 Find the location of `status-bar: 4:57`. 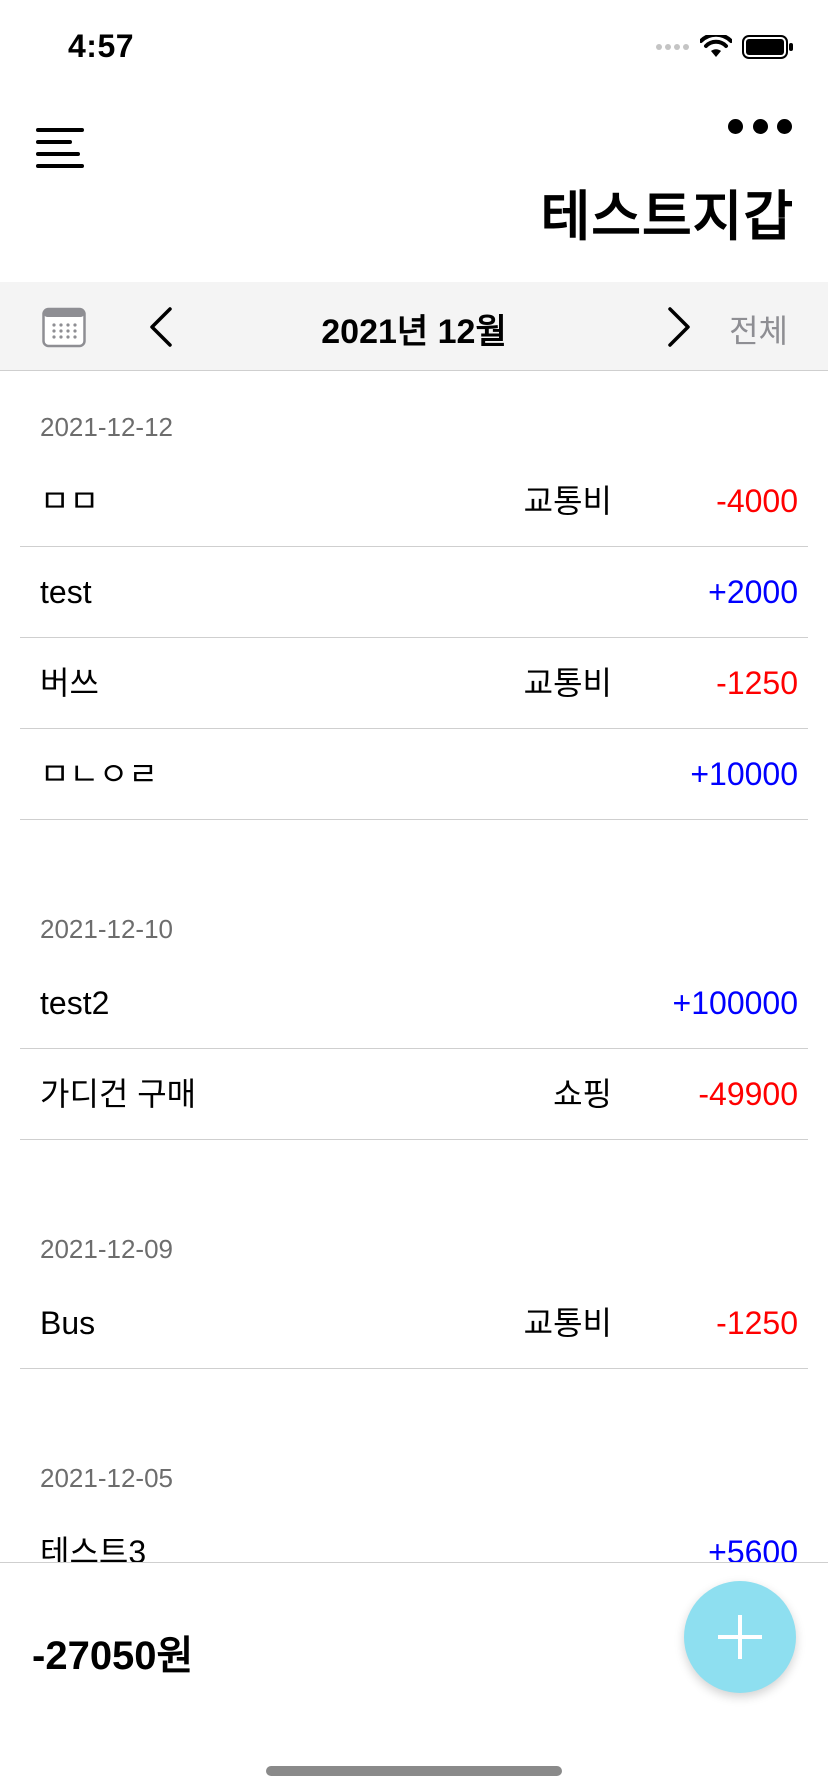

status-bar: 4:57 is located at coordinates (414, 50).